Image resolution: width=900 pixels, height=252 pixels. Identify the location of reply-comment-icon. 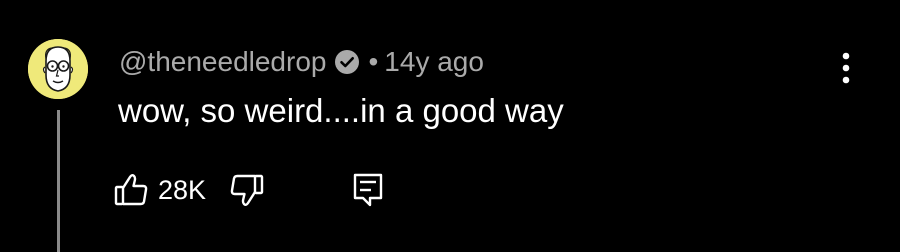
(368, 190).